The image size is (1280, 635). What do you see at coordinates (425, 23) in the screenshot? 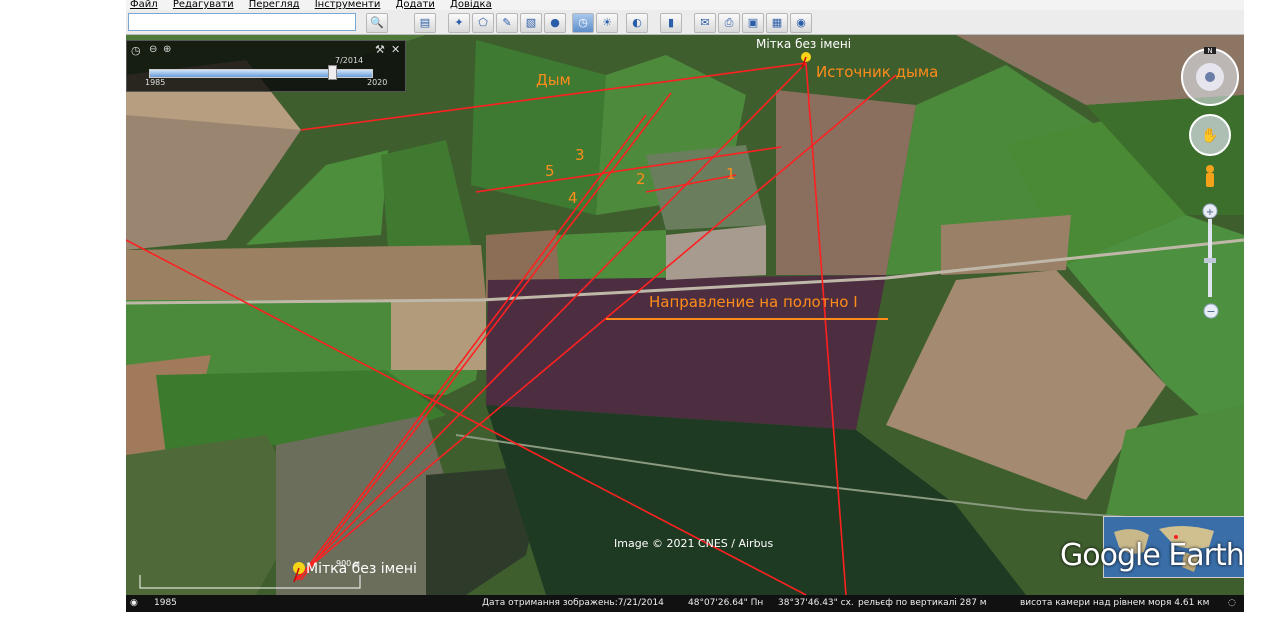
I see `sidebar-toggle-icon: ▤` at bounding box center [425, 23].